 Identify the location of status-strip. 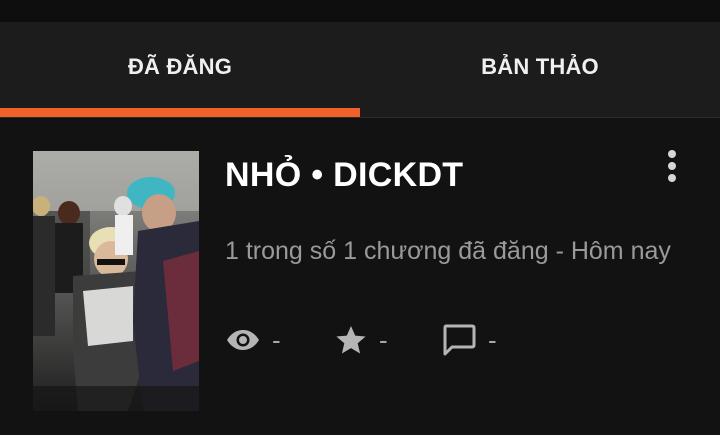
(360, 11).